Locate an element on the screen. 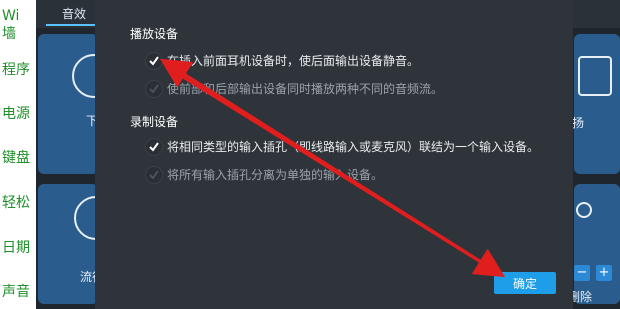 The height and width of the screenshot is (309, 620). dot-icon is located at coordinates (584, 210).